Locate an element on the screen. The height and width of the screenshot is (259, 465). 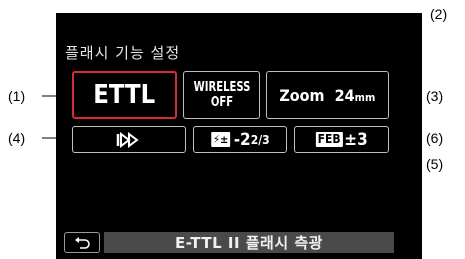
callout-6: (6) is located at coordinates (435, 138).